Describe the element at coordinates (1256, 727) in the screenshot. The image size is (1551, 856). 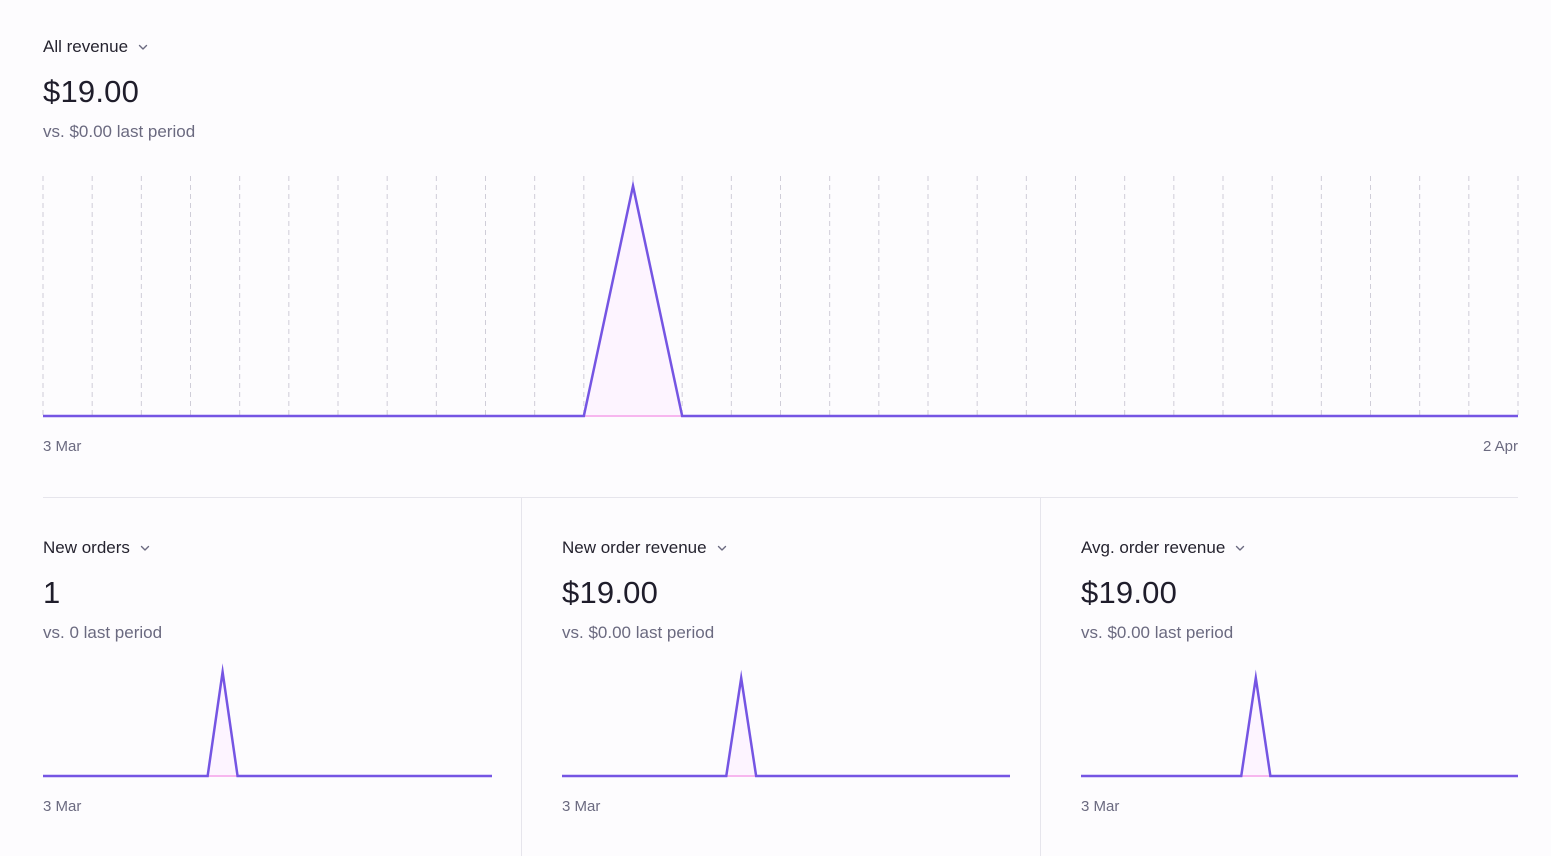
I see `area-fill` at that location.